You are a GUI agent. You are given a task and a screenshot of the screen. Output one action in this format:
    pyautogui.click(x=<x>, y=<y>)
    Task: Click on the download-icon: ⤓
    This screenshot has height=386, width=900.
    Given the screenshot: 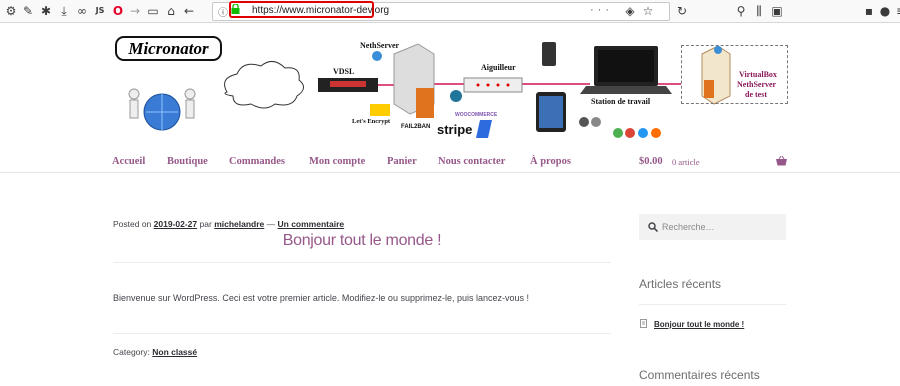 What is the action you would take?
    pyautogui.click(x=64, y=11)
    